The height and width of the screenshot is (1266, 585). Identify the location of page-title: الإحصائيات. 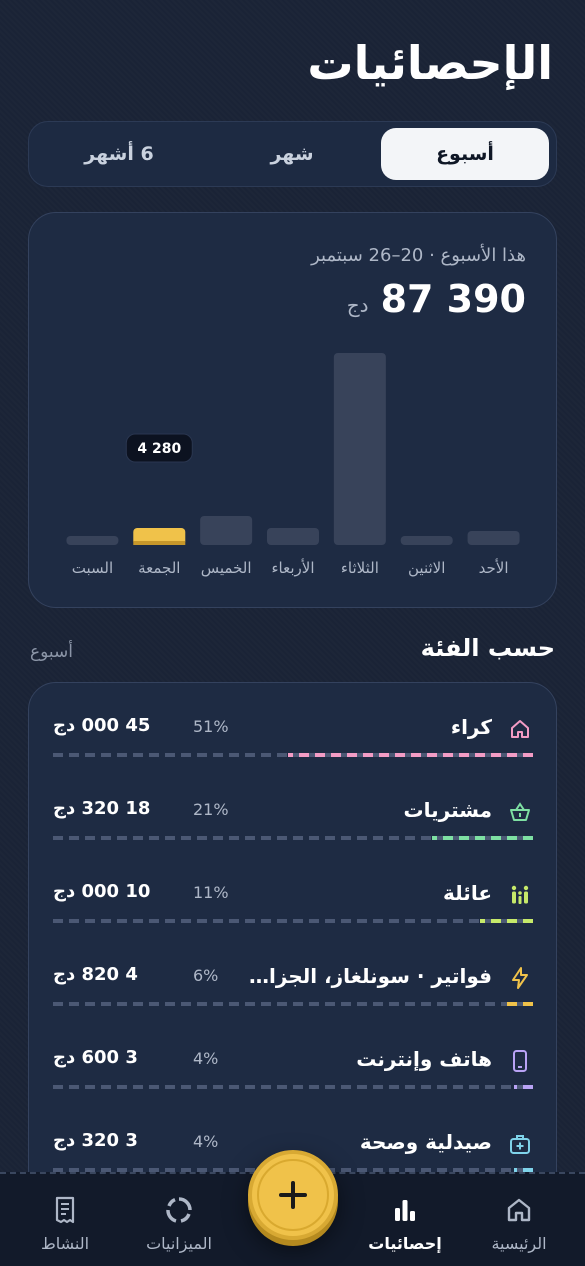
(430, 63).